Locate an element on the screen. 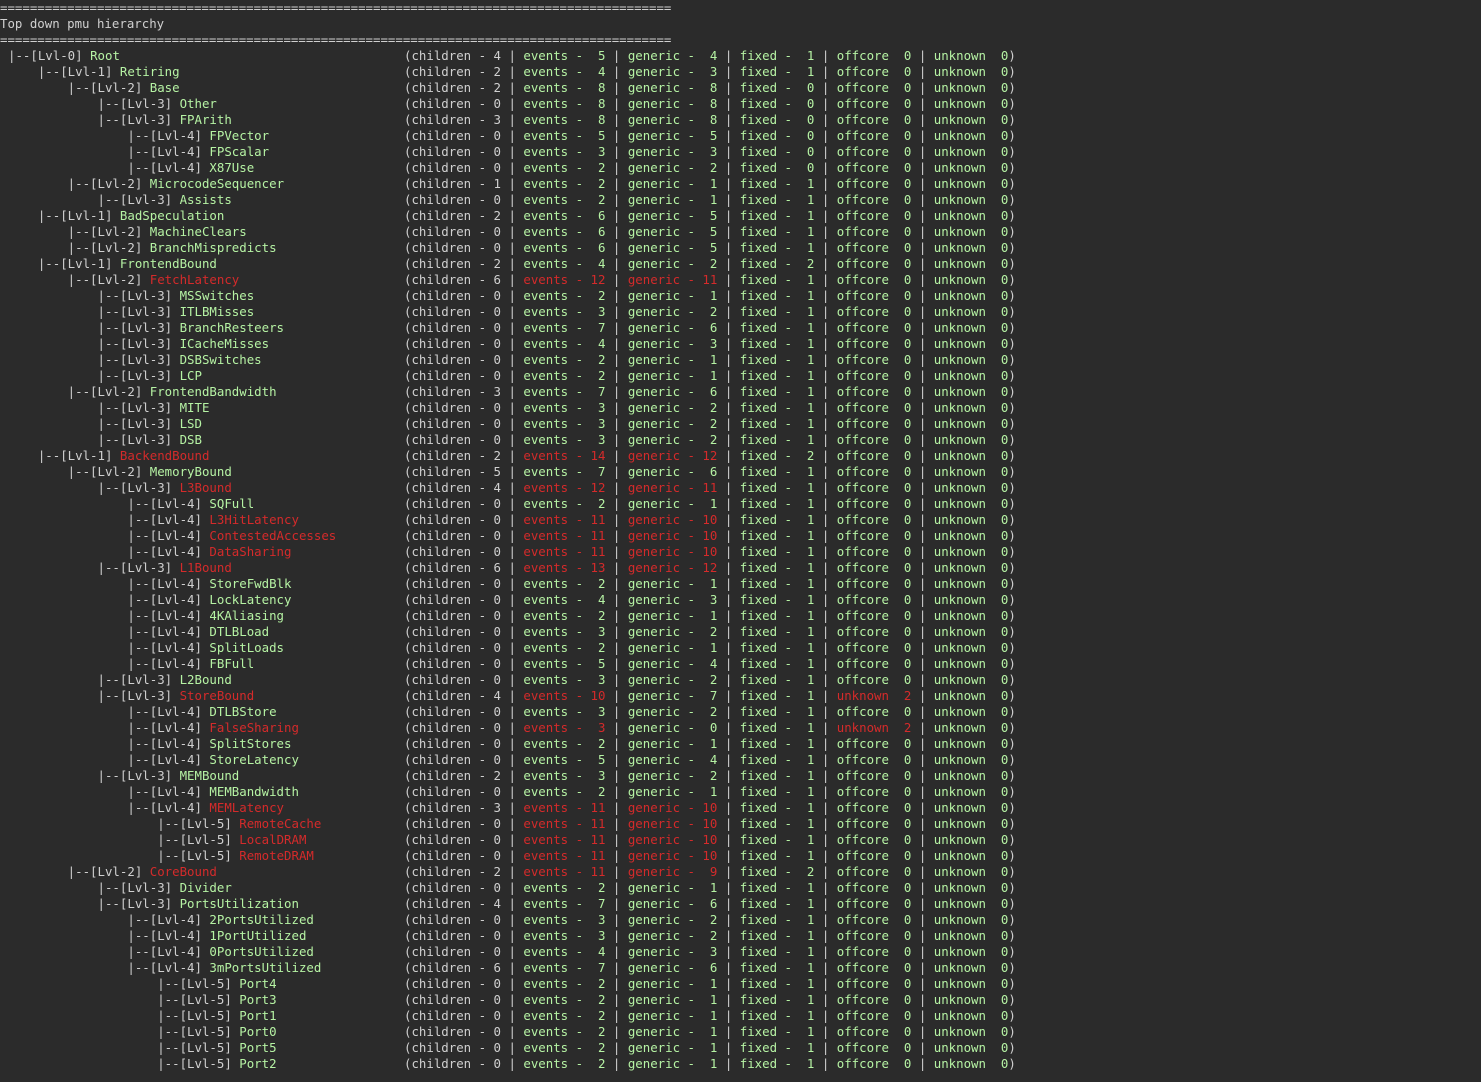 The height and width of the screenshot is (1082, 1481). children-count: (children - 3 is located at coordinates (452, 391).